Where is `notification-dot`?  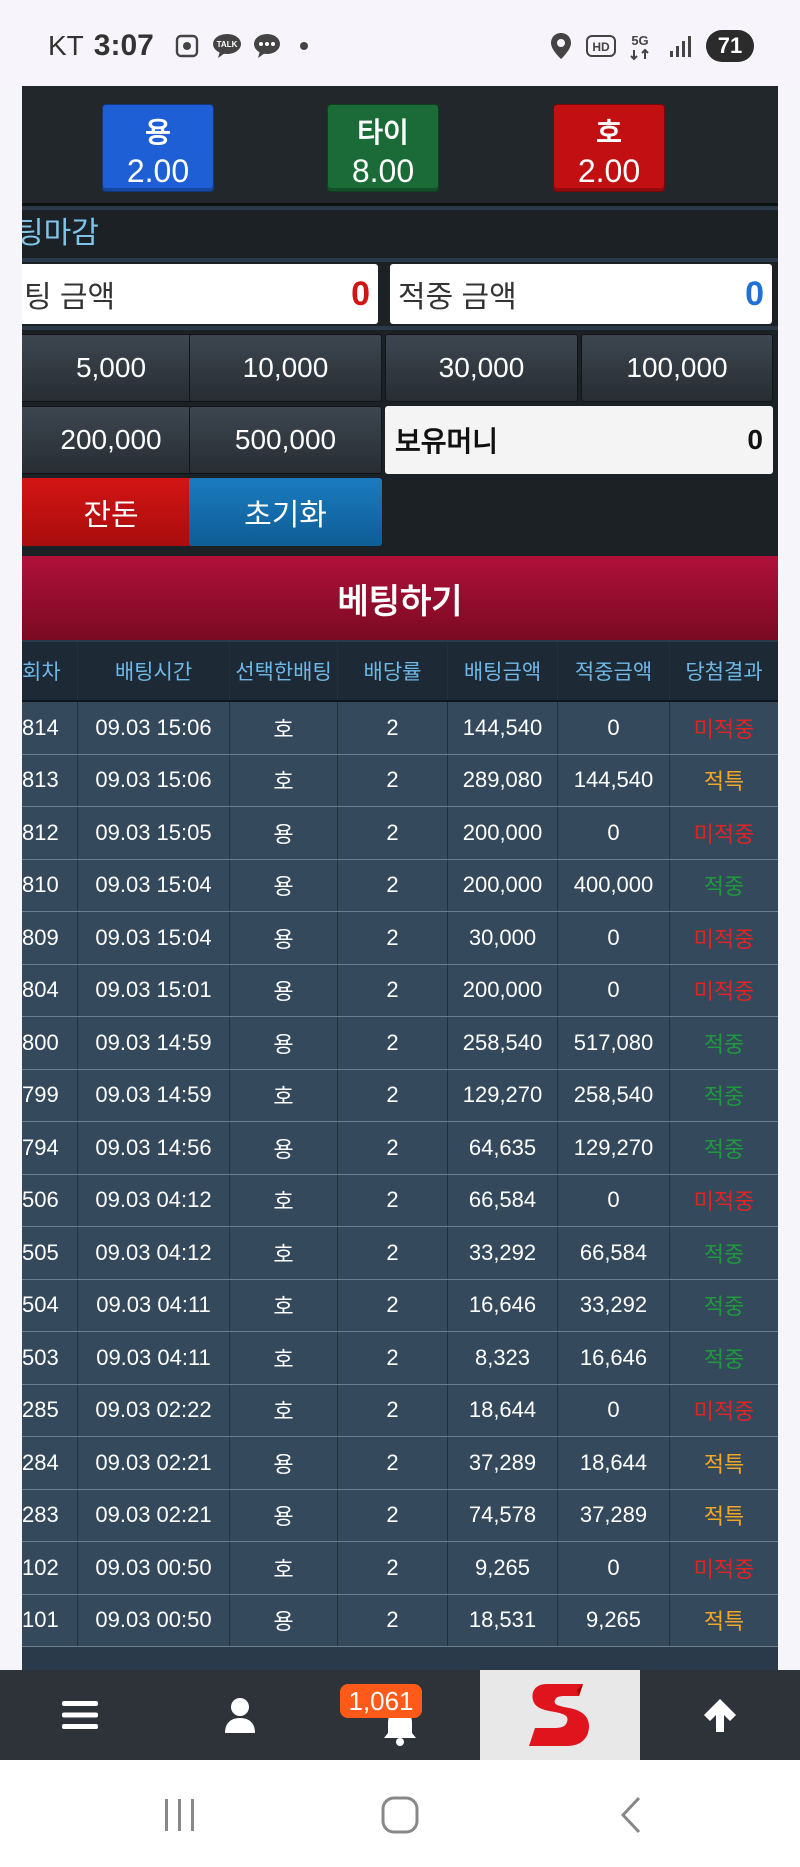 notification-dot is located at coordinates (303, 46).